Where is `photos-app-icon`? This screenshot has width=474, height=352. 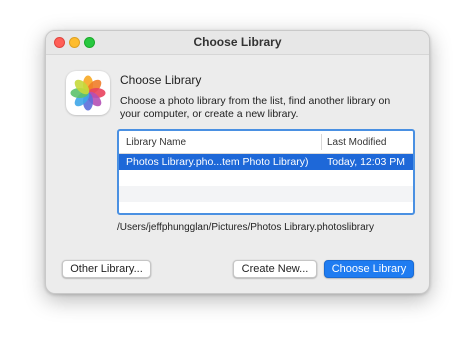 photos-app-icon is located at coordinates (88, 93).